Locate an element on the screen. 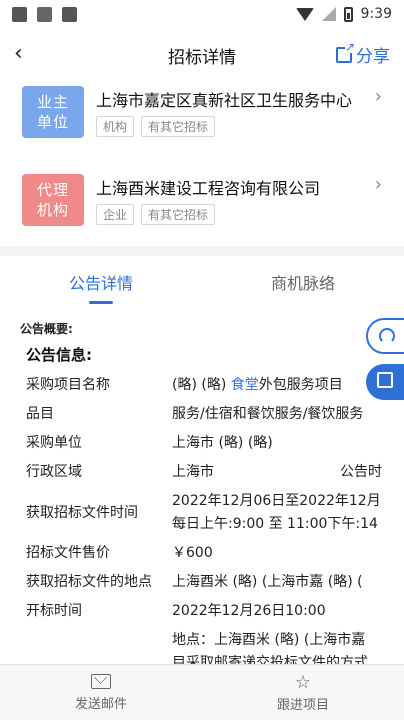  back-chevron-icon: ‹ is located at coordinates (24, 54).